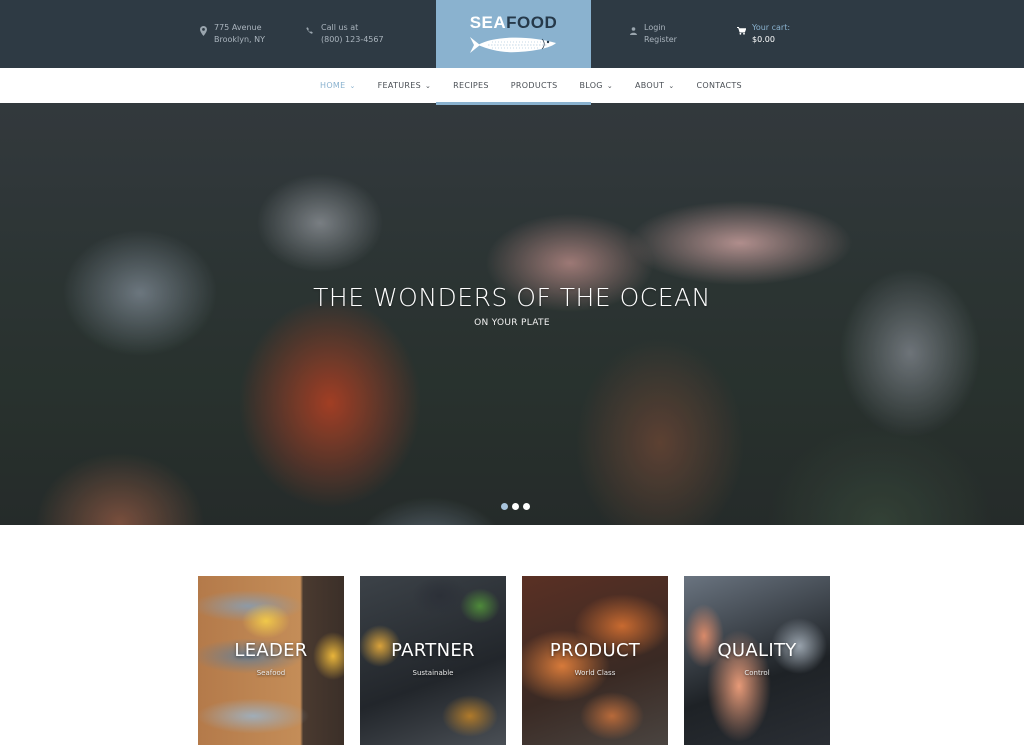 This screenshot has width=1024, height=745. I want to click on nav-item-about: ABOUT ⌄, so click(655, 85).